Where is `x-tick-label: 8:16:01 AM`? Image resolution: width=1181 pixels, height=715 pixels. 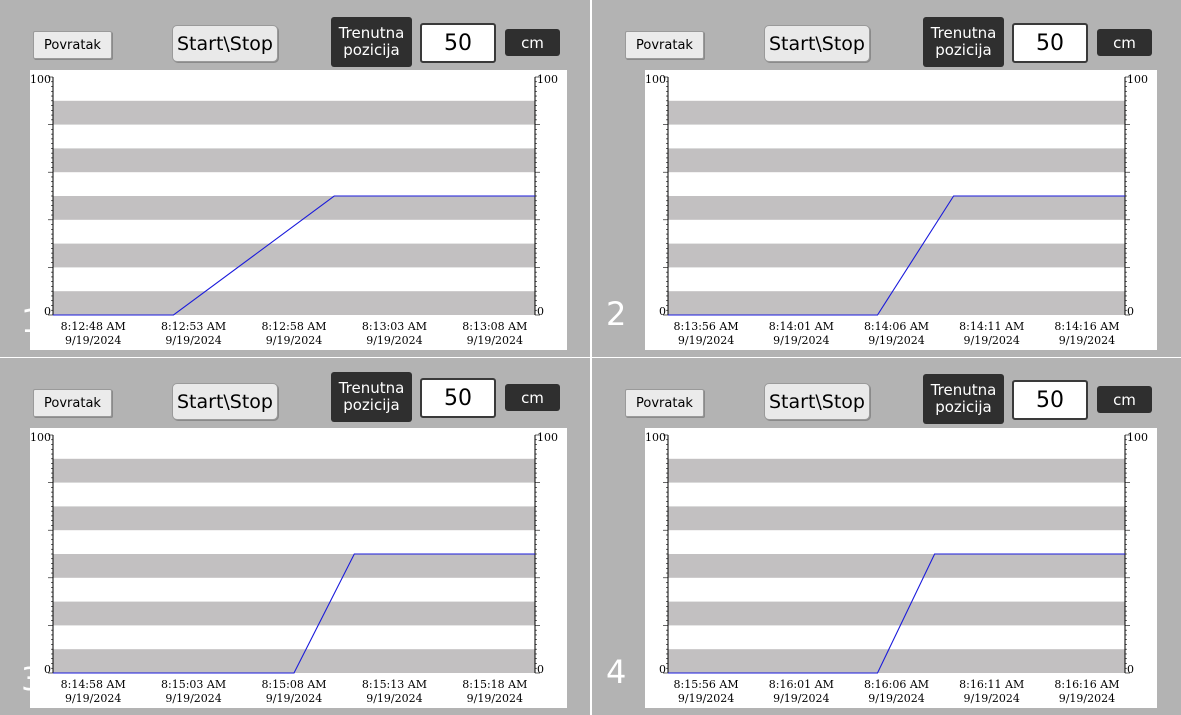 x-tick-label: 8:16:01 AM is located at coordinates (801, 684).